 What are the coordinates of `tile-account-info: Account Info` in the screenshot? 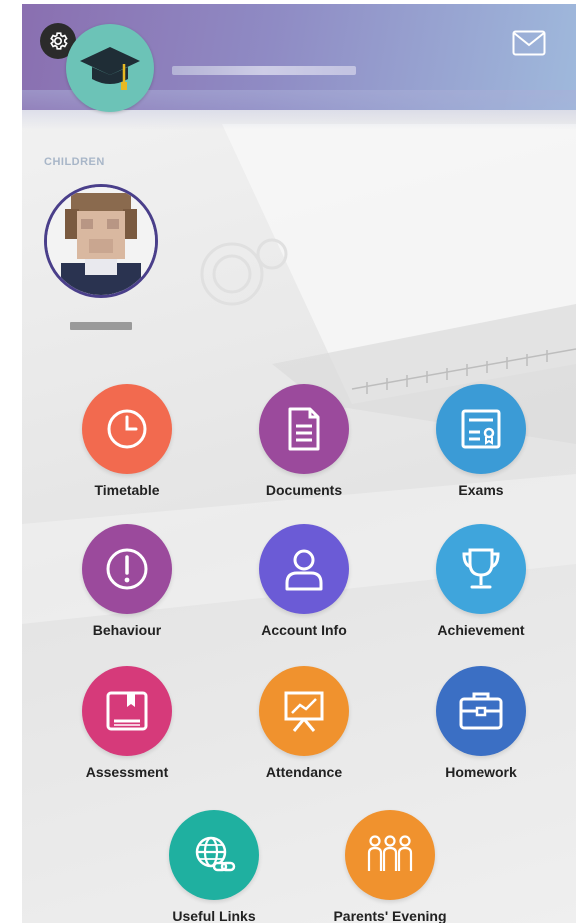 It's located at (304, 581).